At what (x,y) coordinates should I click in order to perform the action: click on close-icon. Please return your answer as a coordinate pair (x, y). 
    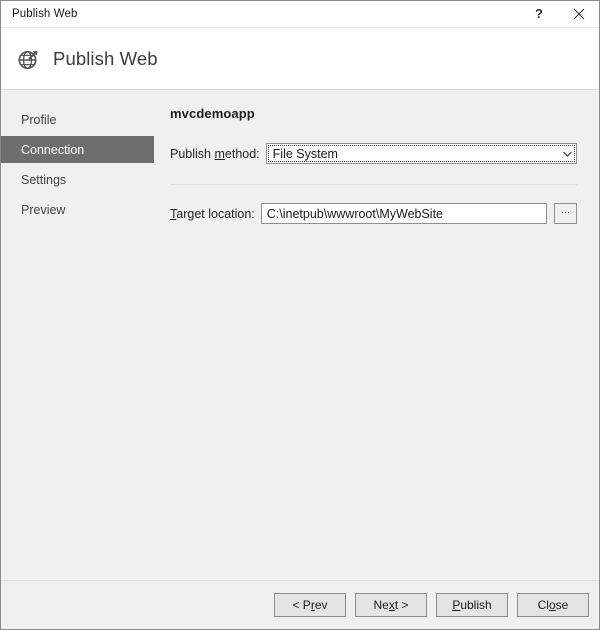
    Looking at the image, I should click on (579, 14).